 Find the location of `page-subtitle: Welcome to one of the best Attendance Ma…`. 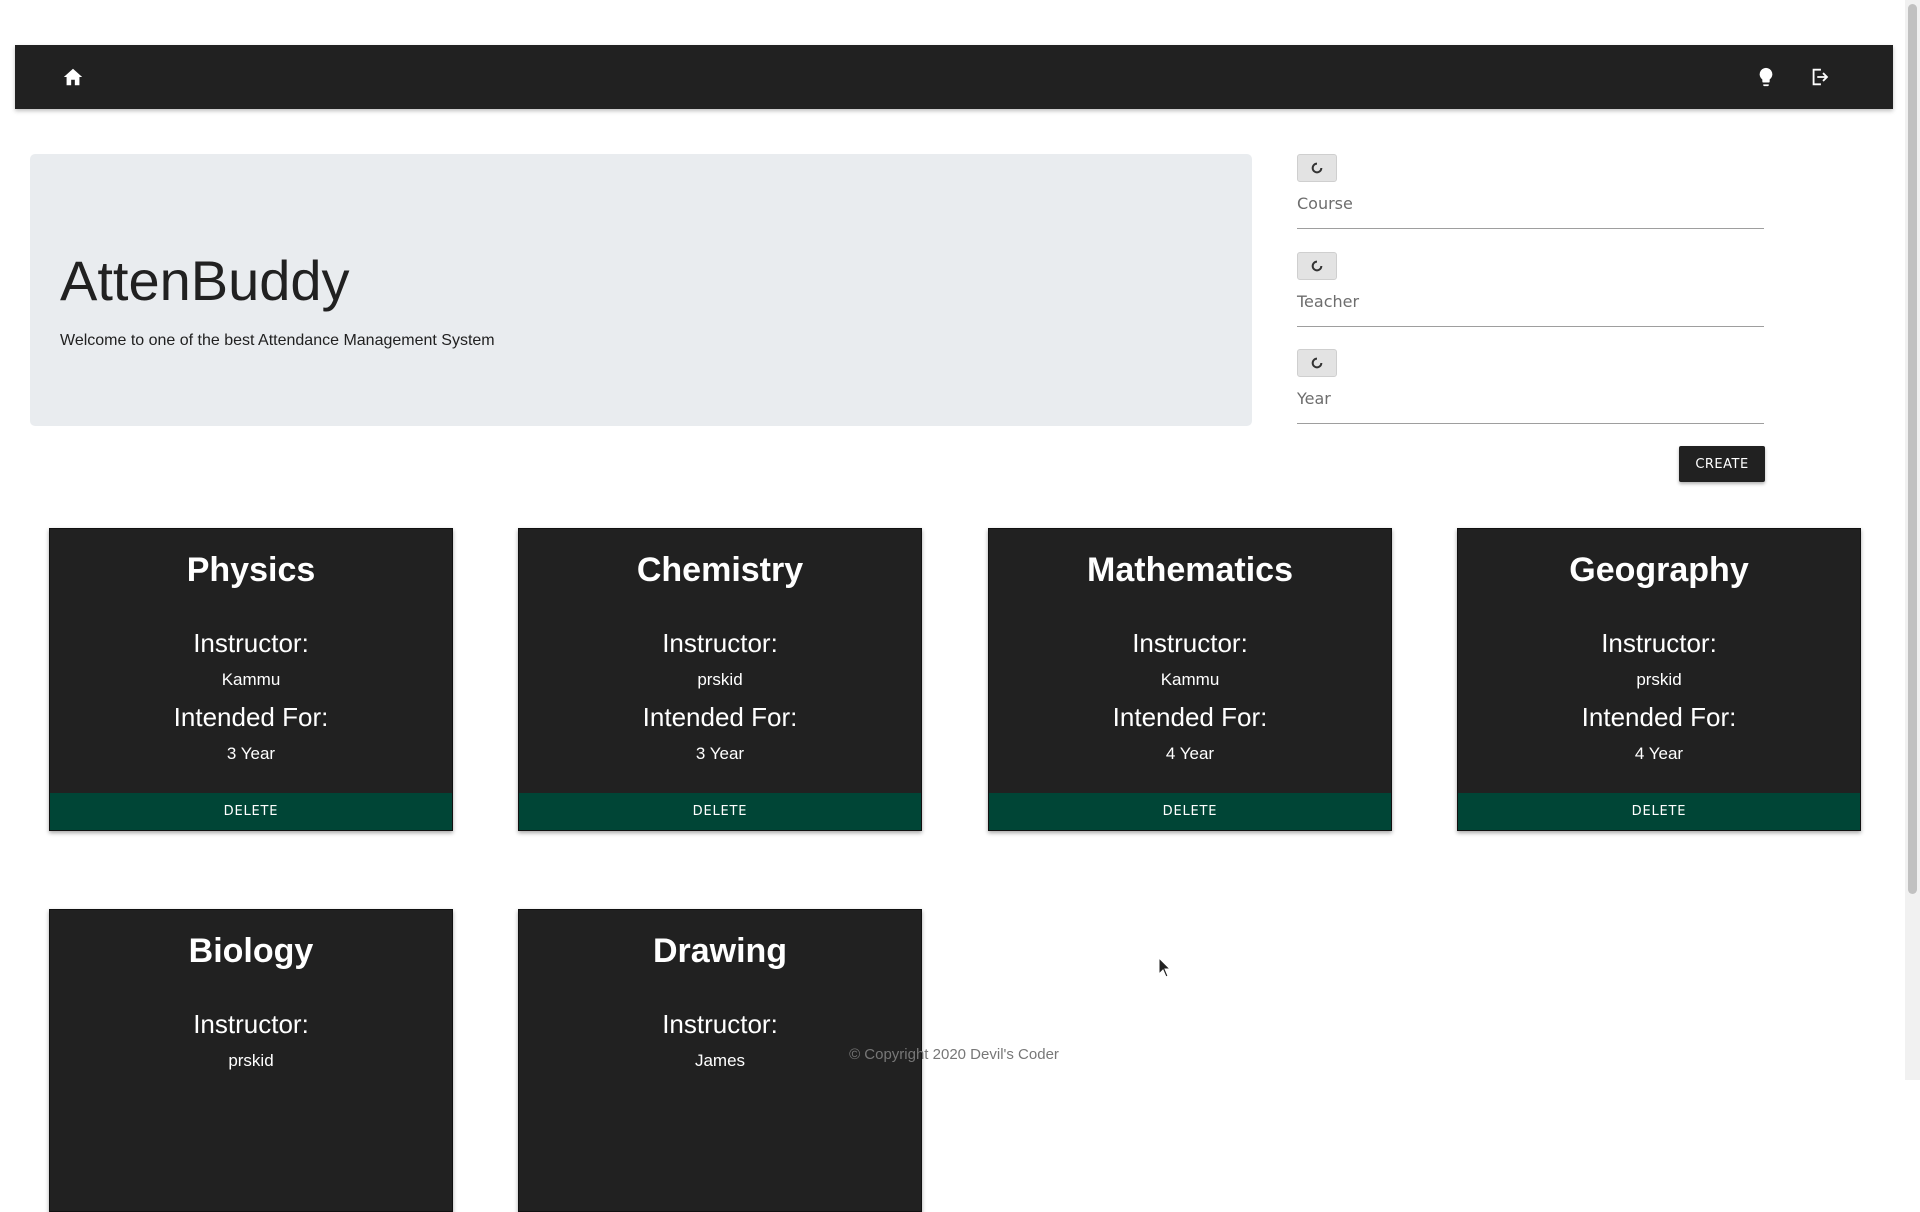

page-subtitle: Welcome to one of the best Attendance Ma… is located at coordinates (277, 340).